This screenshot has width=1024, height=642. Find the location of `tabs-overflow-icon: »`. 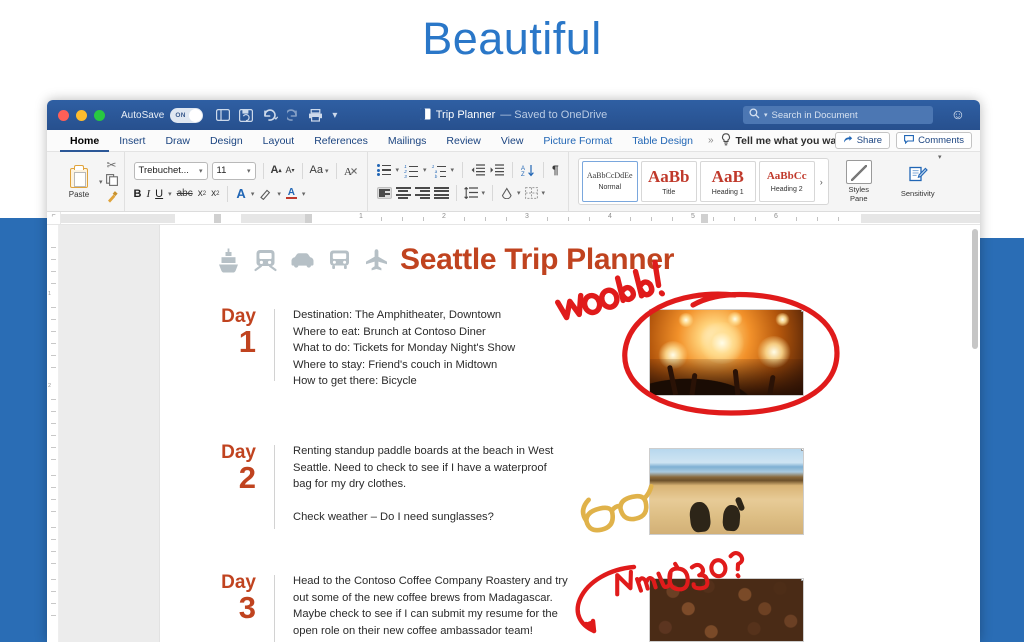

tabs-overflow-icon: » is located at coordinates (711, 140).